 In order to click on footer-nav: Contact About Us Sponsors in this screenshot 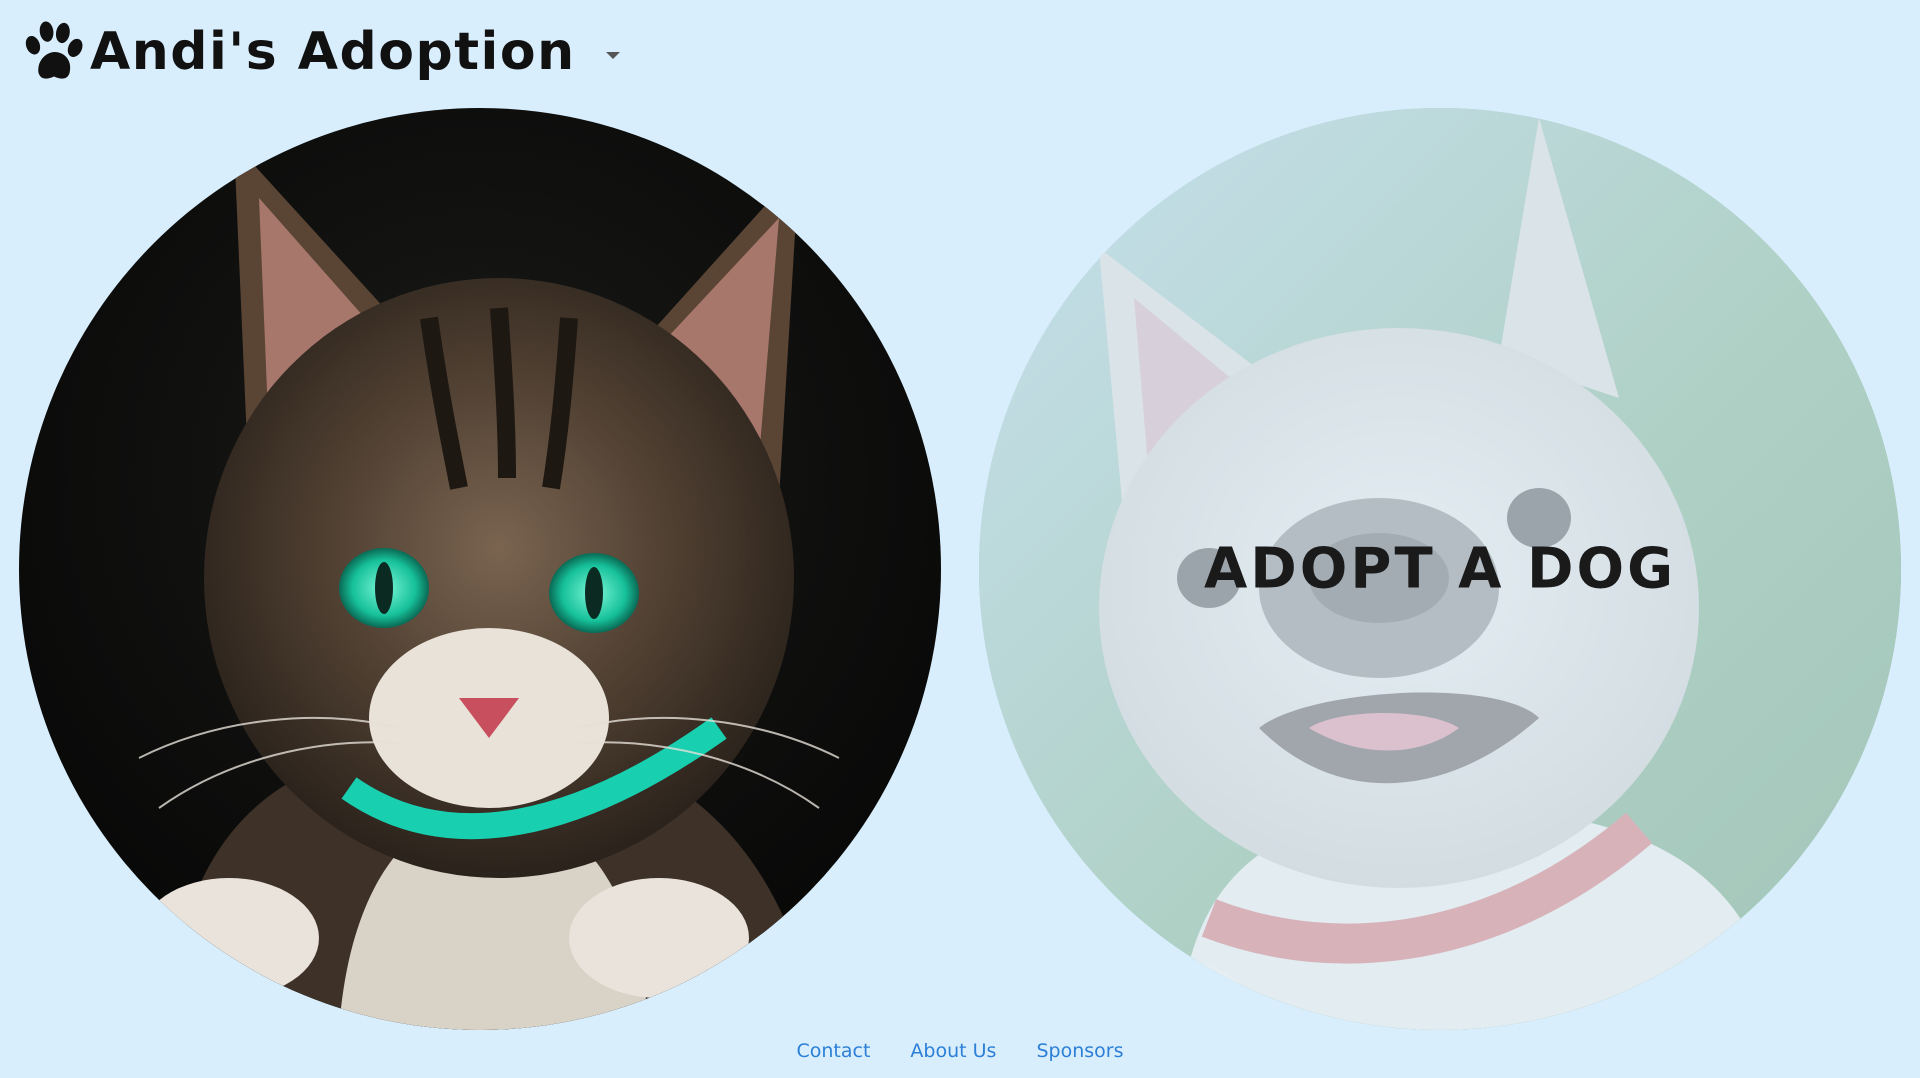, I will do `click(960, 1051)`.